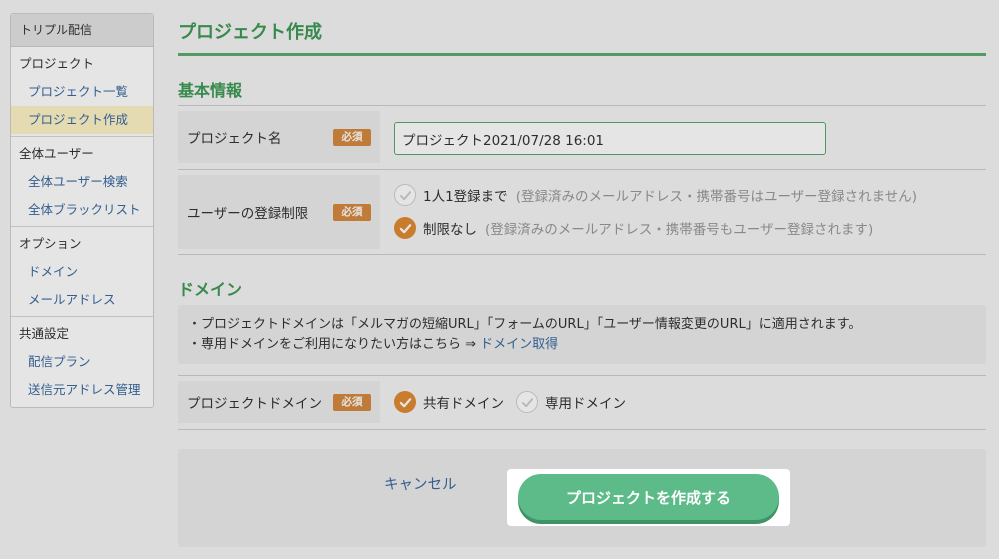 The image size is (999, 559). Describe the element at coordinates (582, 105) in the screenshot. I see `section-divider` at that location.